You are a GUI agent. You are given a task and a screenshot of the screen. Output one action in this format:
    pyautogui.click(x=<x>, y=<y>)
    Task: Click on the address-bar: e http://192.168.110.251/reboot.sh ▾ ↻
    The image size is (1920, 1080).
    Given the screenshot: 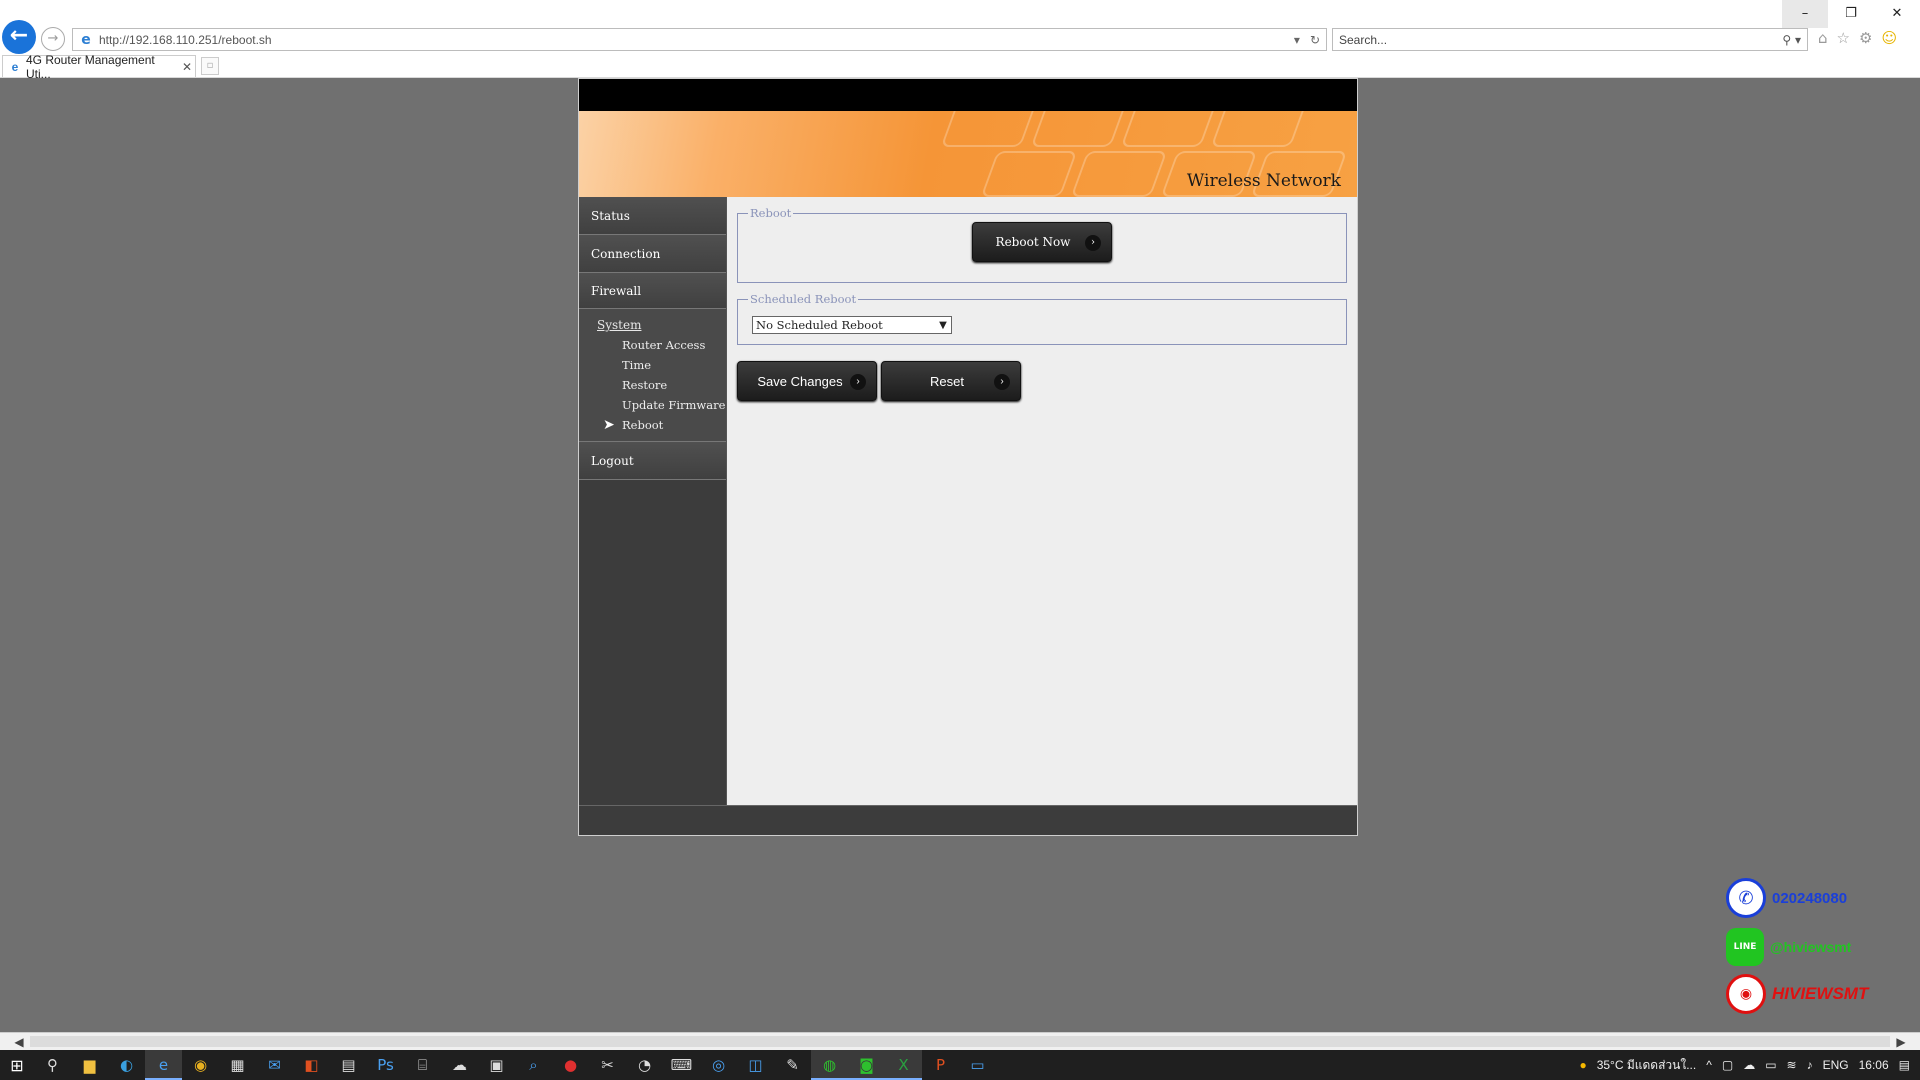 What is the action you would take?
    pyautogui.click(x=699, y=39)
    